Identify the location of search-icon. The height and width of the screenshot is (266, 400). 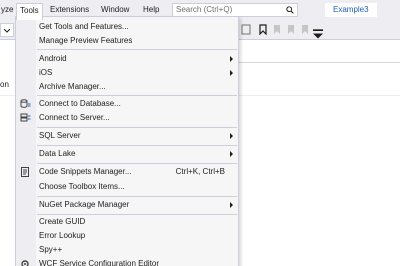
(290, 10).